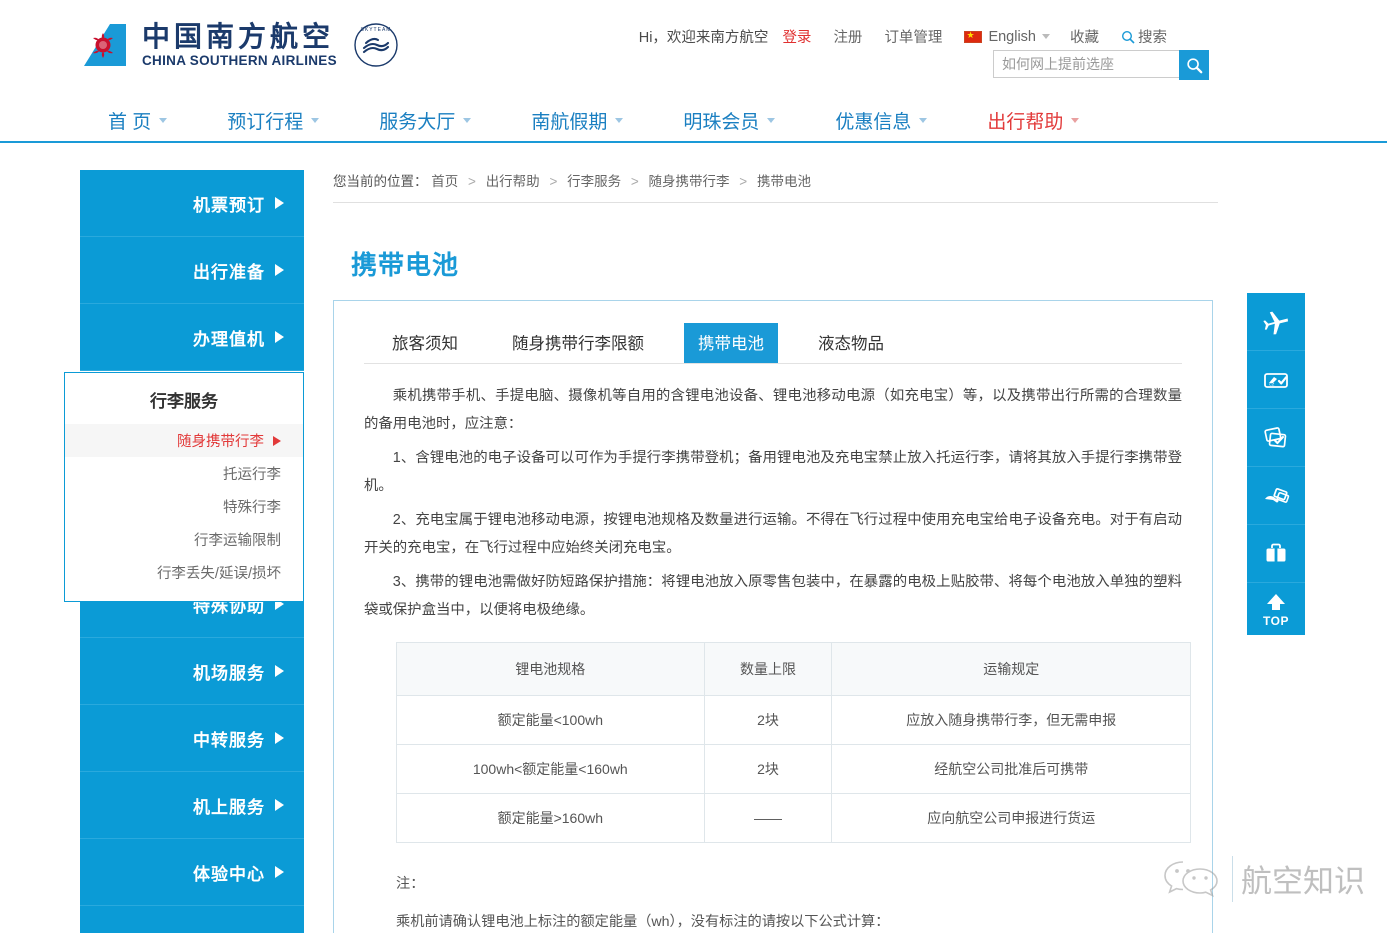  What do you see at coordinates (1192, 878) in the screenshot?
I see `wechat-icon` at bounding box center [1192, 878].